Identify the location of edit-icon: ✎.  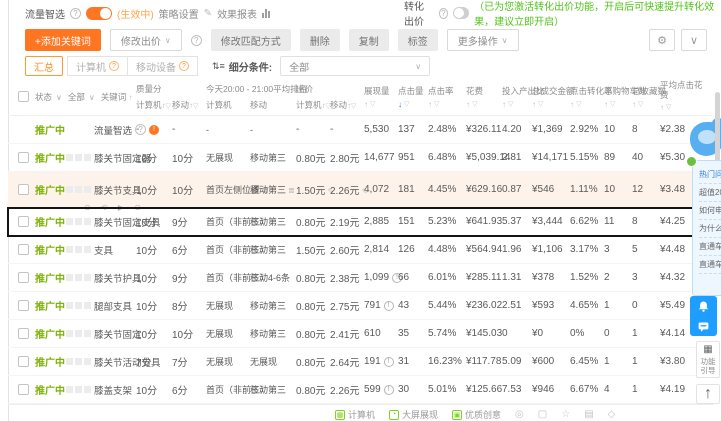
(208, 13).